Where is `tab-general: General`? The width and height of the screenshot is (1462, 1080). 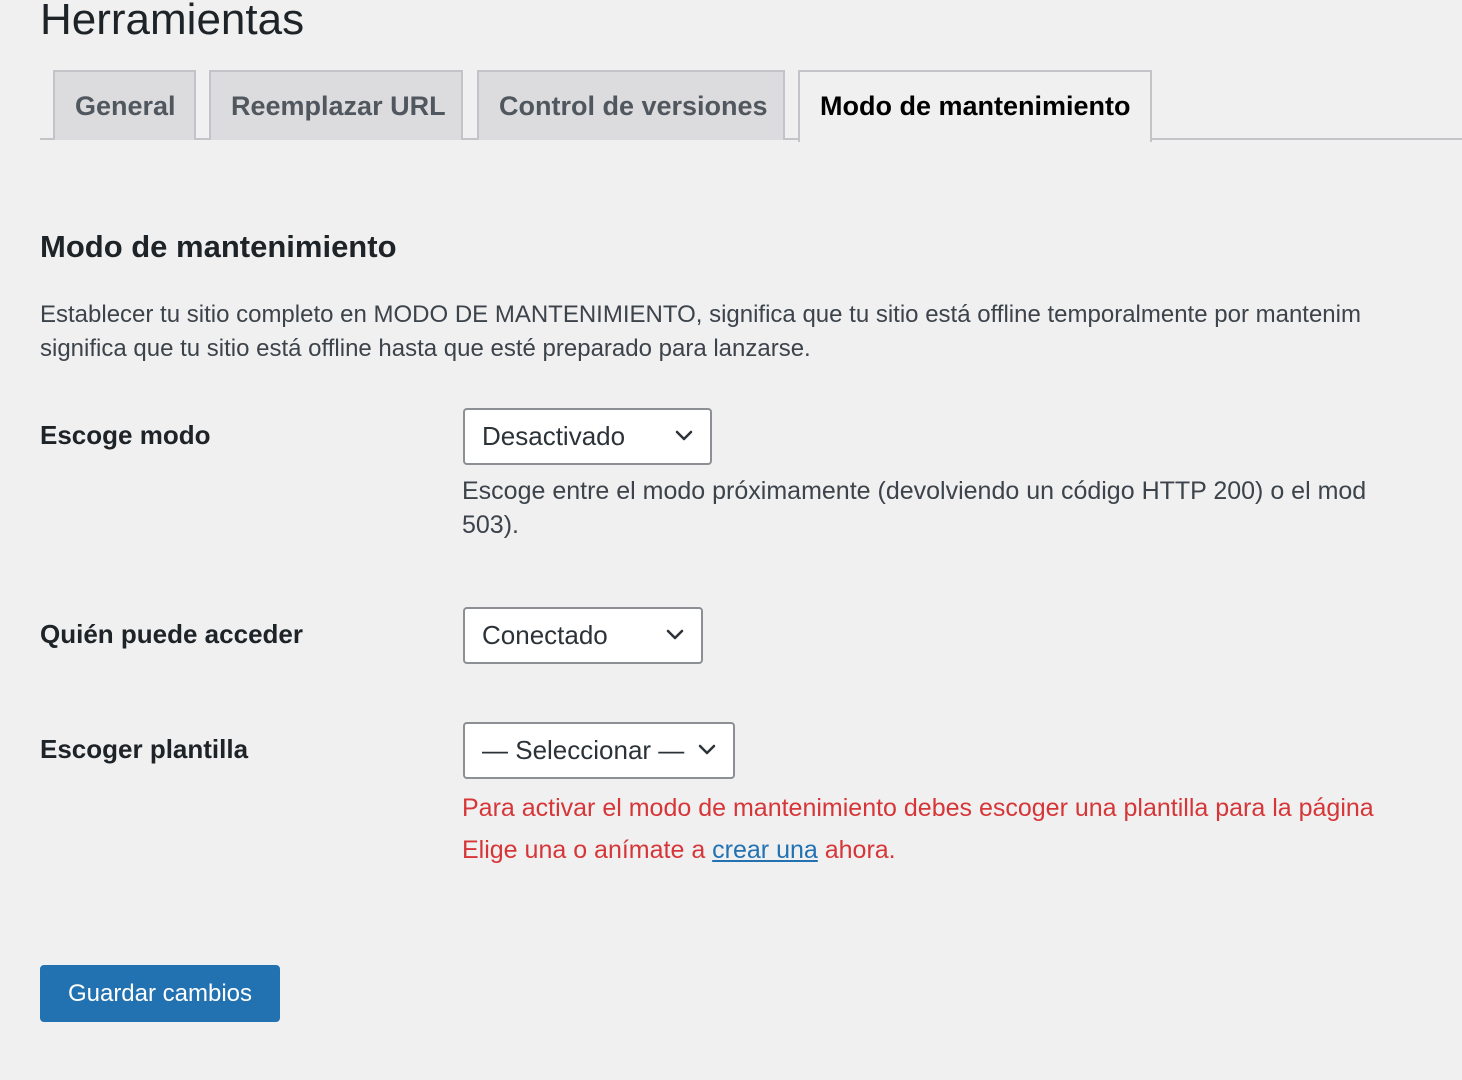
tab-general: General is located at coordinates (124, 105).